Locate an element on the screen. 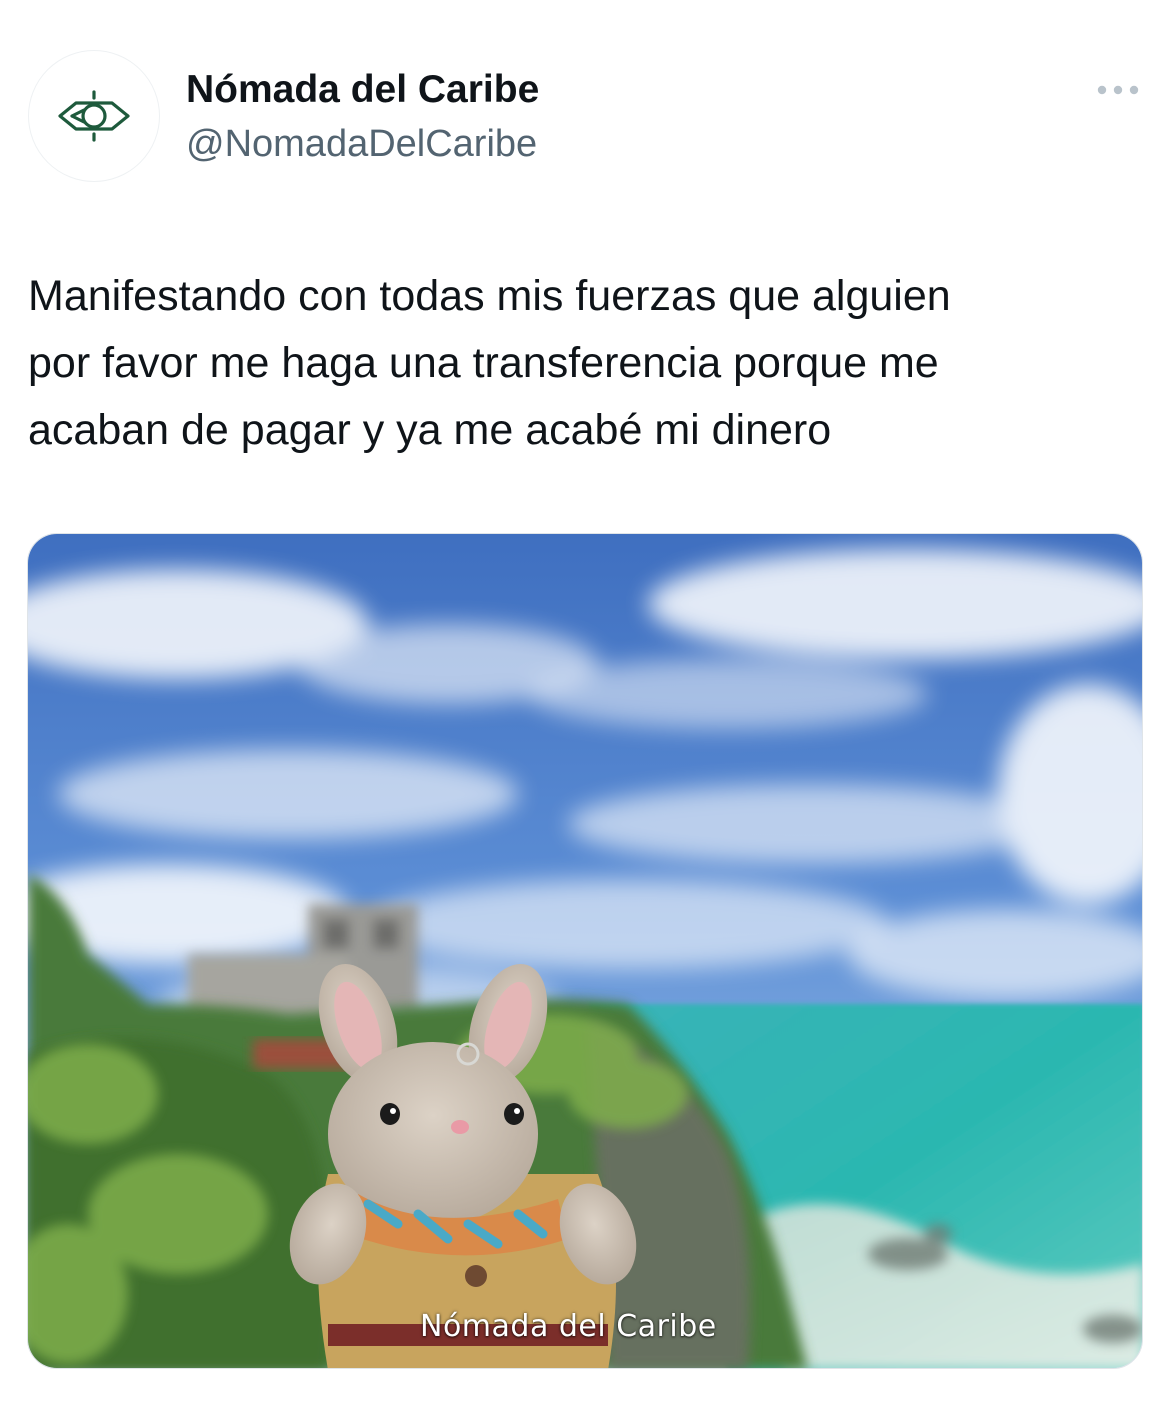 The height and width of the screenshot is (1411, 1170). eye-logo-icon is located at coordinates (94, 116).